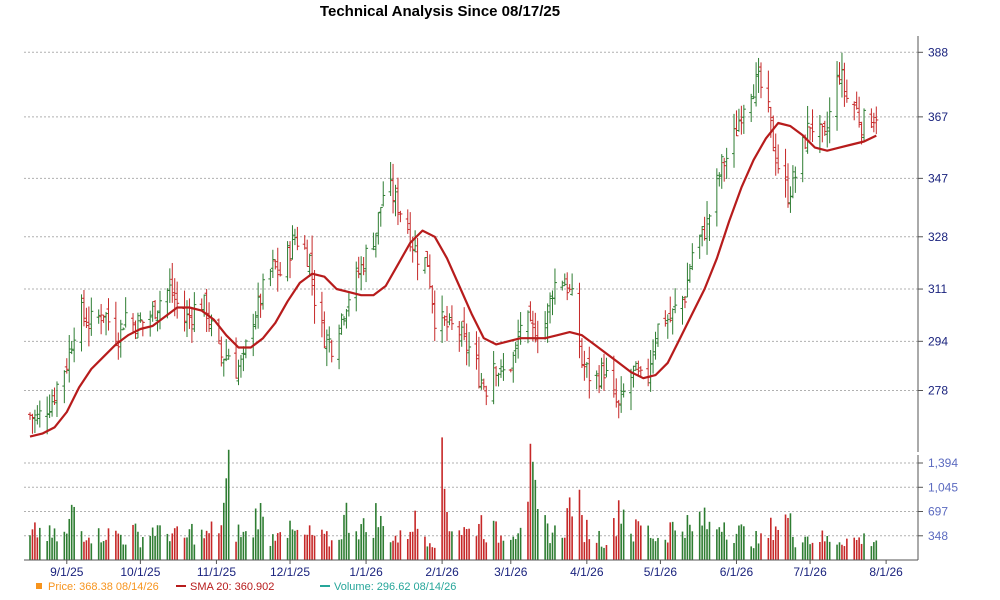 The width and height of the screenshot is (1000, 600). I want to click on volume-tick-label: 697, so click(938, 512).